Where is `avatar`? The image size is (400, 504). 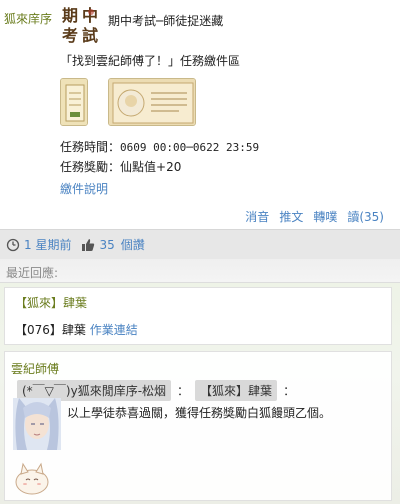
avatar is located at coordinates (37, 424).